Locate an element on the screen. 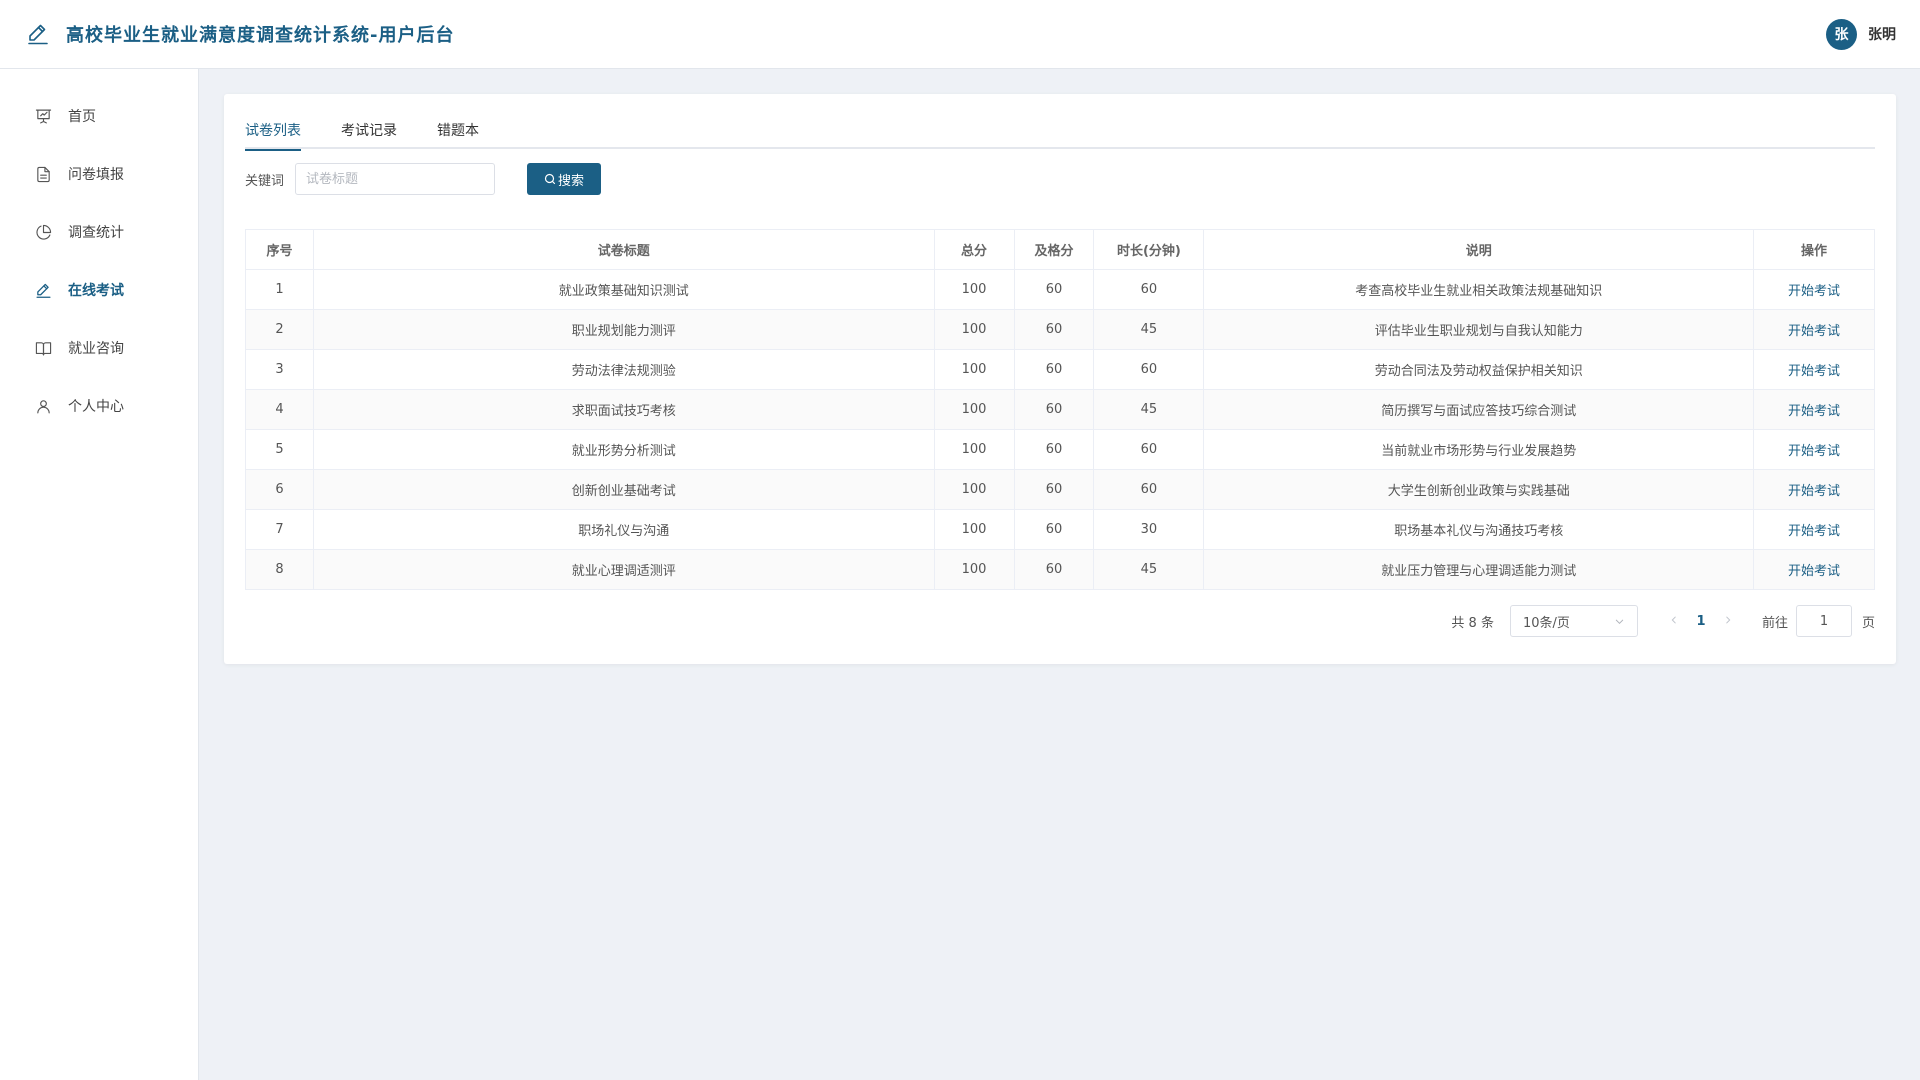 This screenshot has height=1080, width=1920. chevron-right-icon is located at coordinates (1728, 619).